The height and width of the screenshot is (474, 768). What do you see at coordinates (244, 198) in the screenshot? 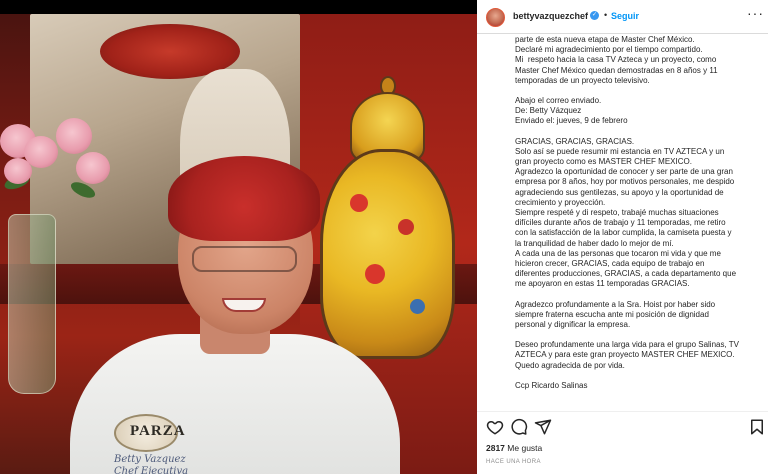
I see `red-hair` at bounding box center [244, 198].